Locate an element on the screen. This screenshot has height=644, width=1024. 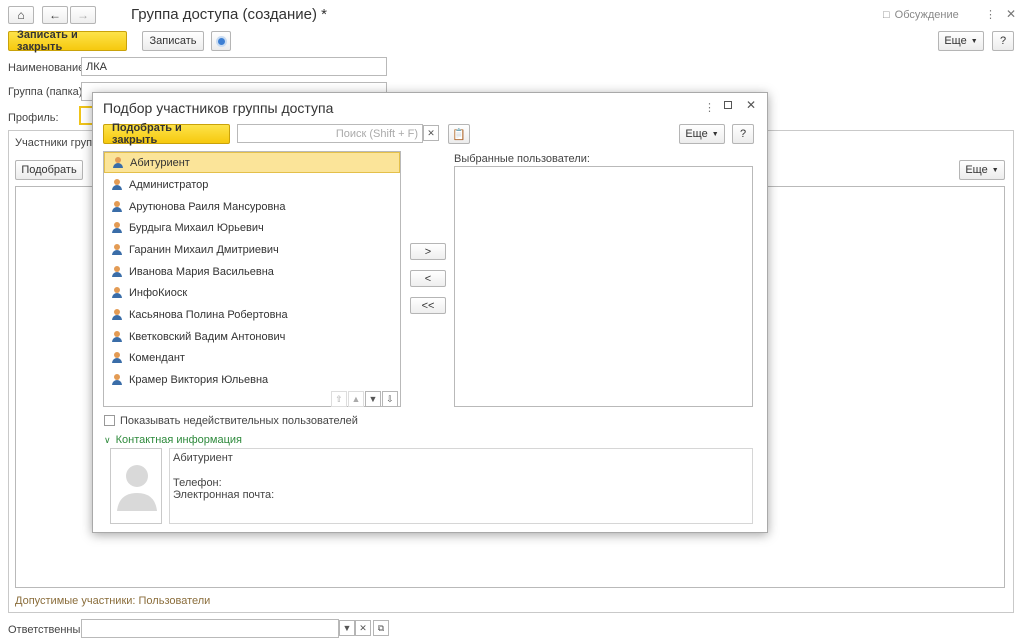
avatar is located at coordinates (136, 486).